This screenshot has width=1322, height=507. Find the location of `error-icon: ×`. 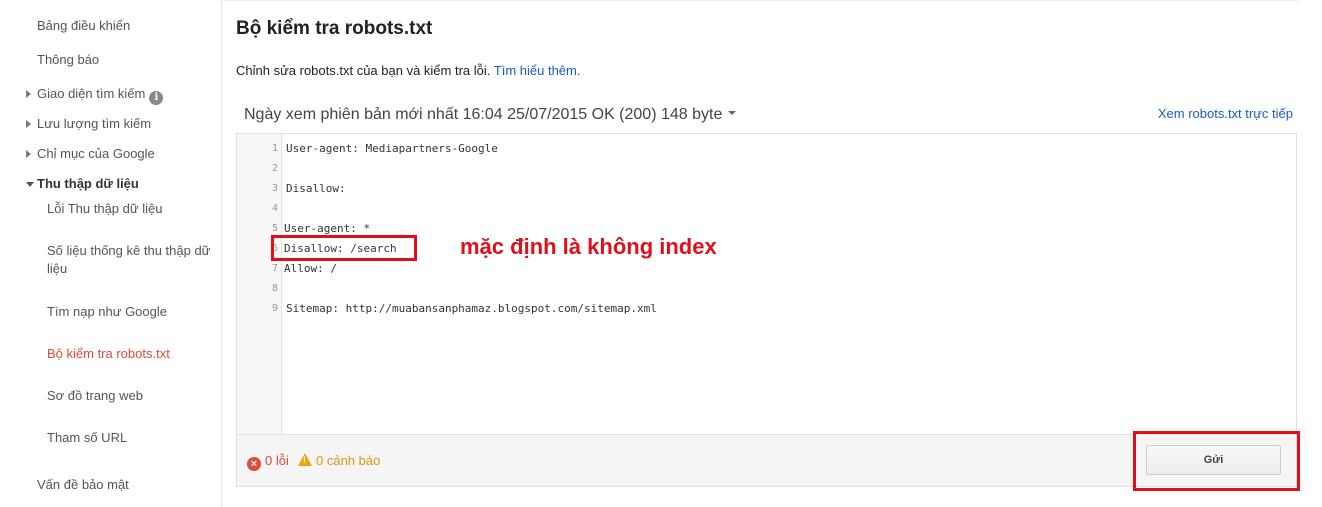

error-icon: × is located at coordinates (254, 464).